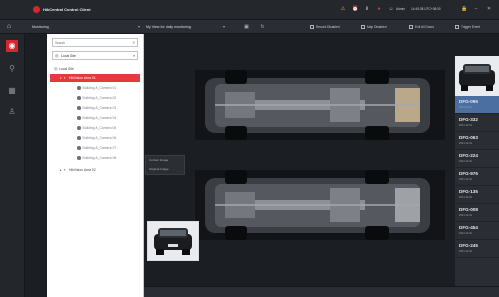 The height and width of the screenshot is (297, 499). Describe the element at coordinates (92, 43) in the screenshot. I see `search-input` at that location.